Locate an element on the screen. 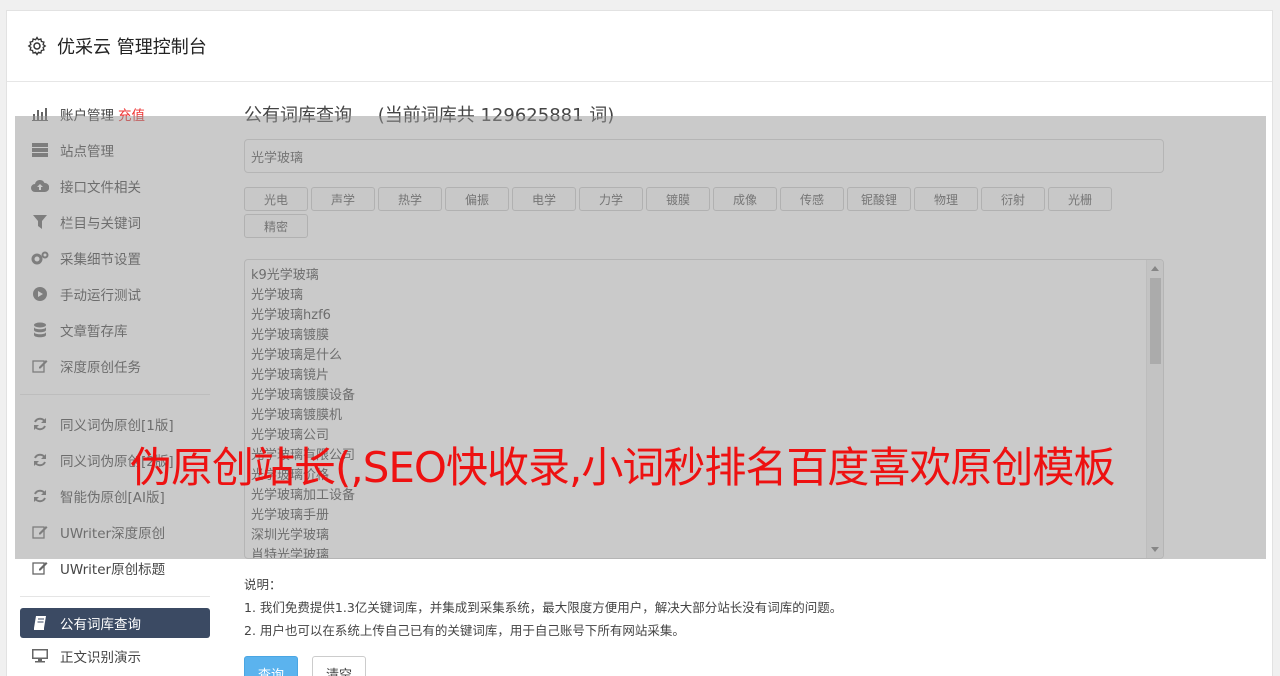  sidebar-item-text-recognition: 正文识别演示 is located at coordinates (115, 656).